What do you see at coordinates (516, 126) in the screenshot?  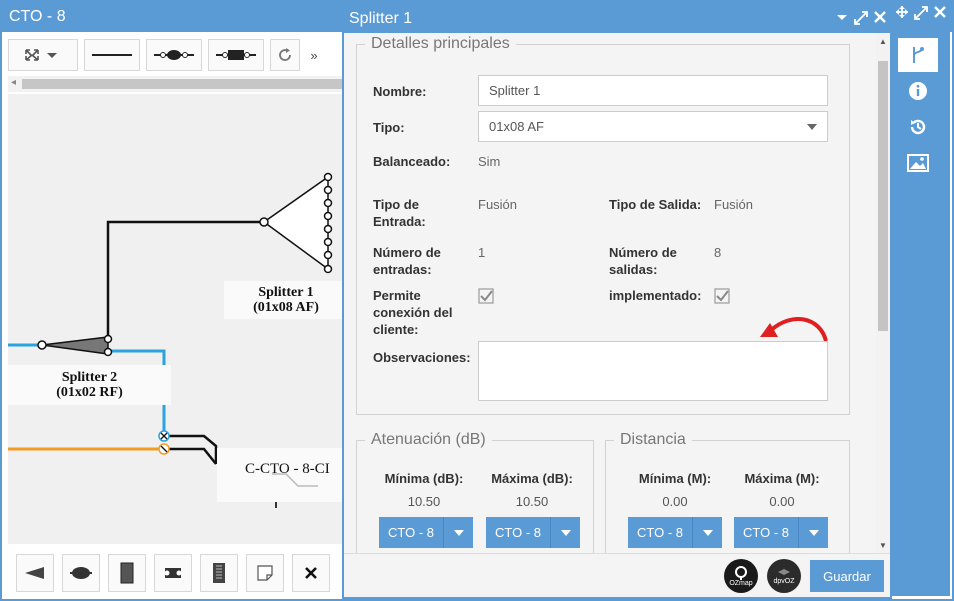 I see `tipo-select-value: 01x08 AF` at bounding box center [516, 126].